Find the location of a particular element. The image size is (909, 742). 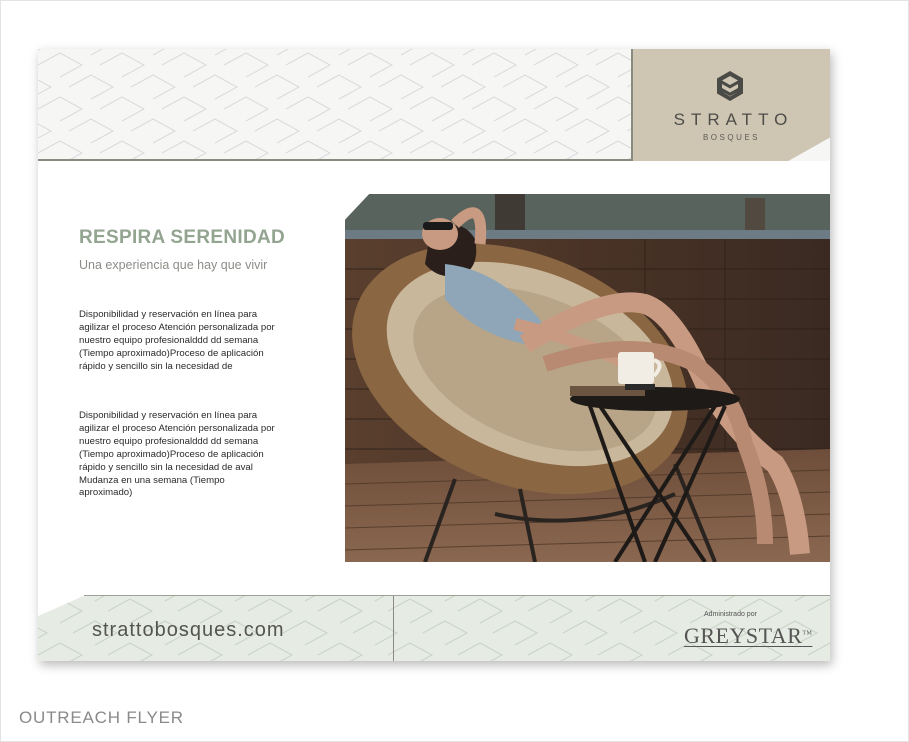

footer-divider is located at coordinates (393, 628).